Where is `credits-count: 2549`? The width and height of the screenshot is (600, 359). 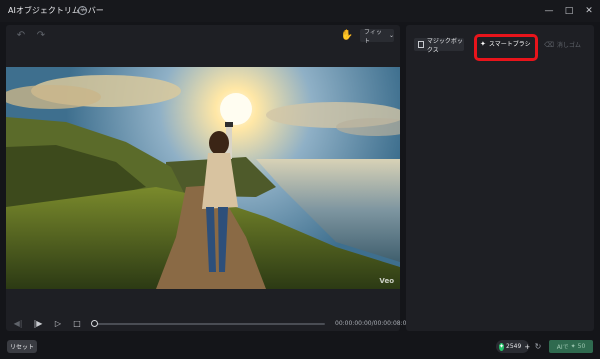
credits-count: 2549 is located at coordinates (514, 346).